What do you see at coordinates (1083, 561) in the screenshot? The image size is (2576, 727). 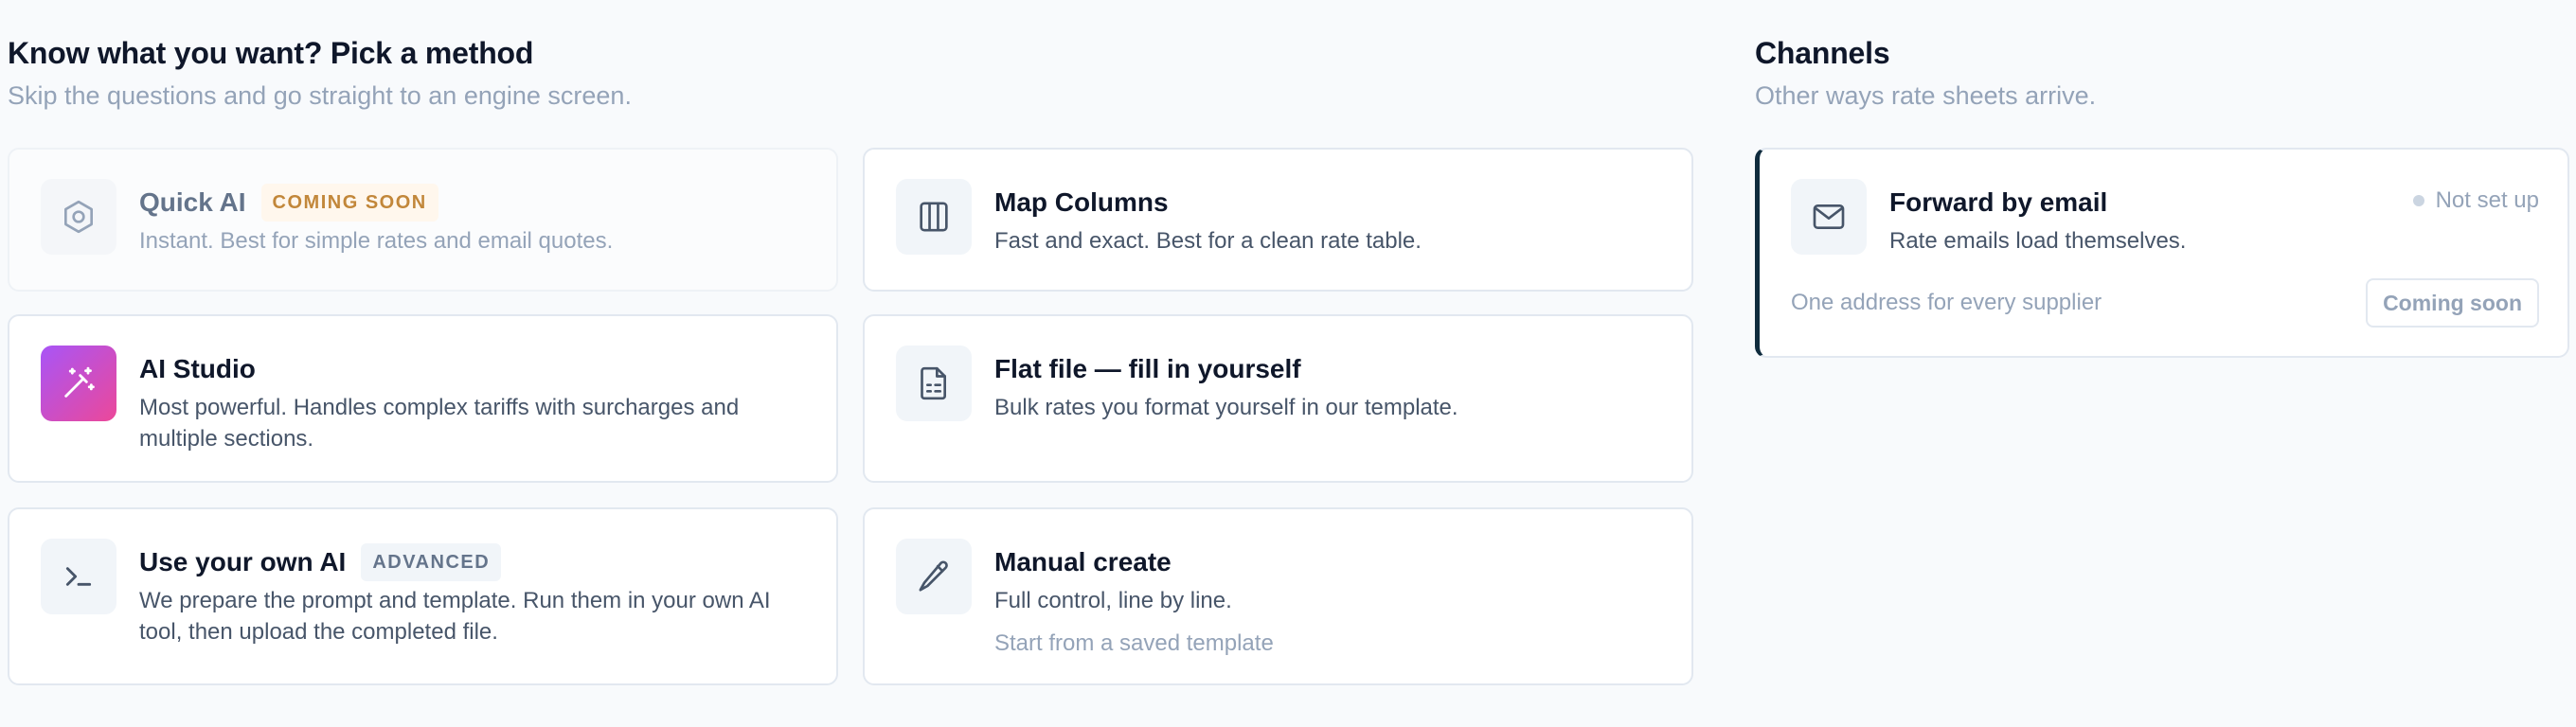 I see `method-title: Manual create` at bounding box center [1083, 561].